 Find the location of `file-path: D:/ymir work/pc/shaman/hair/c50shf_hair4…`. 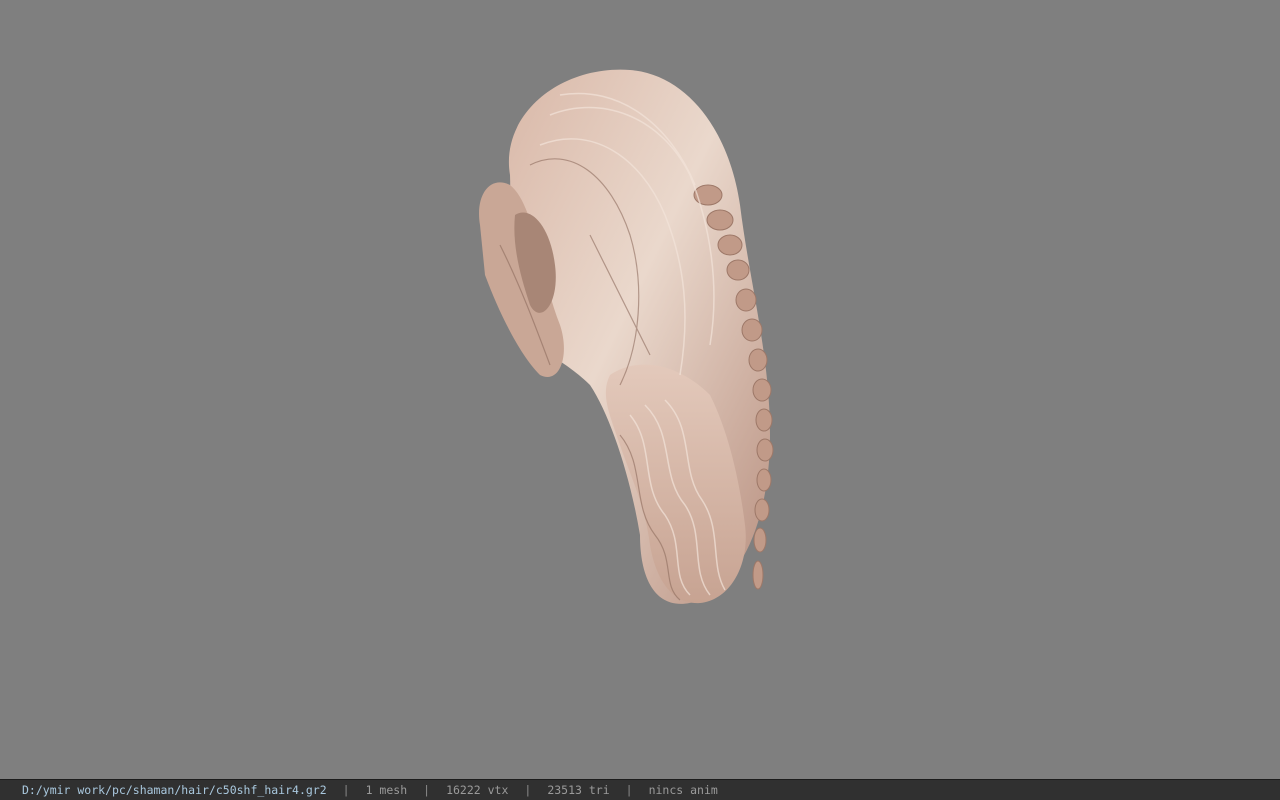

file-path: D:/ymir work/pc/shaman/hair/c50shf_hair4… is located at coordinates (174, 790).